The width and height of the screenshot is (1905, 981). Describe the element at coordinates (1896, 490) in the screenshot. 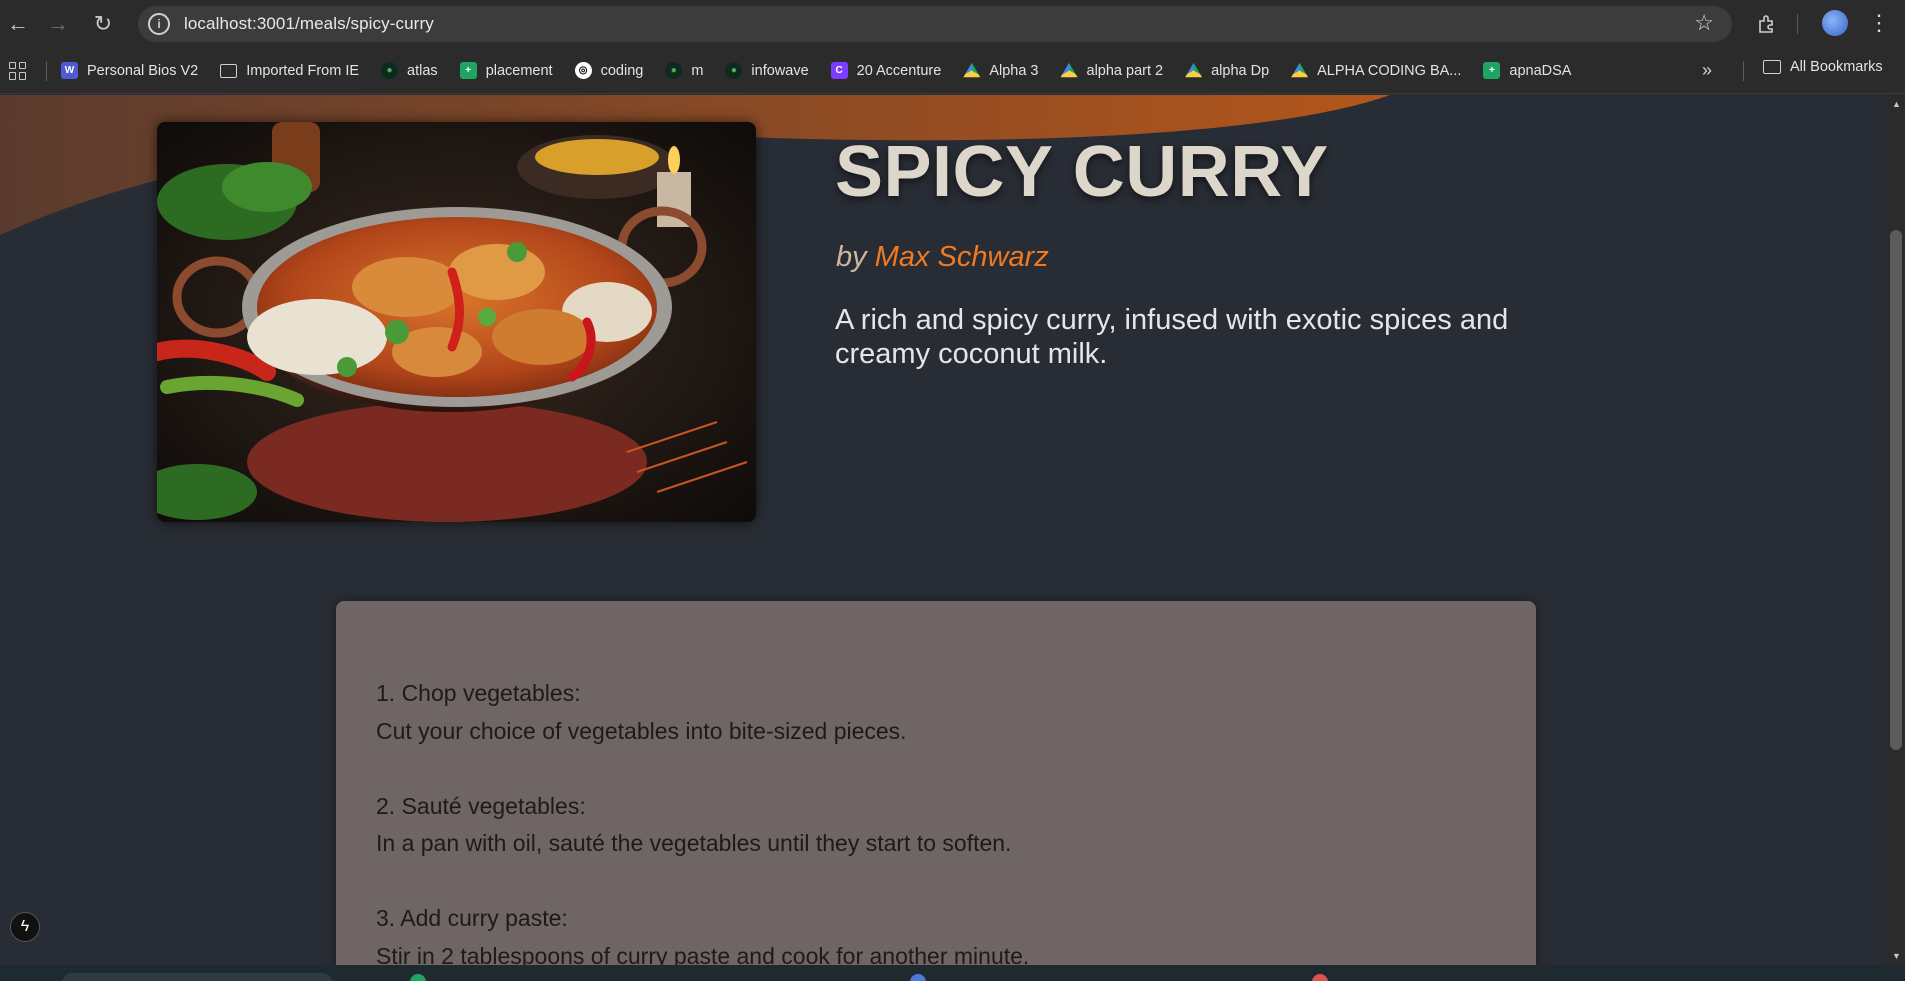

I see `scrollbar-thumb` at that location.